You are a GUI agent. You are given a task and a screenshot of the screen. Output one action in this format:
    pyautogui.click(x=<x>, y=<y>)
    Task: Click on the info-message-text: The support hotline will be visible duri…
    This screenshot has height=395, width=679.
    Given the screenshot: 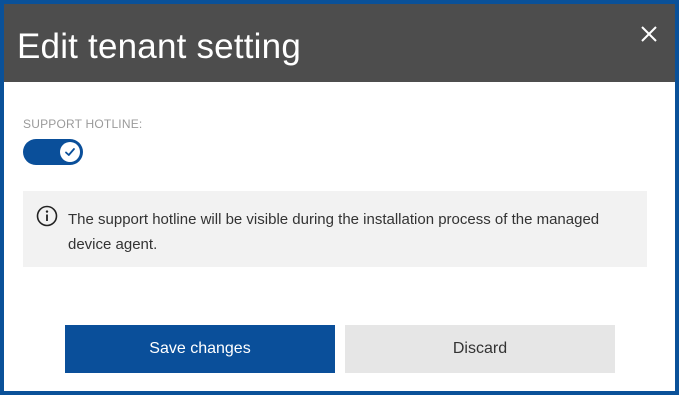 What is the action you would take?
    pyautogui.click(x=334, y=232)
    